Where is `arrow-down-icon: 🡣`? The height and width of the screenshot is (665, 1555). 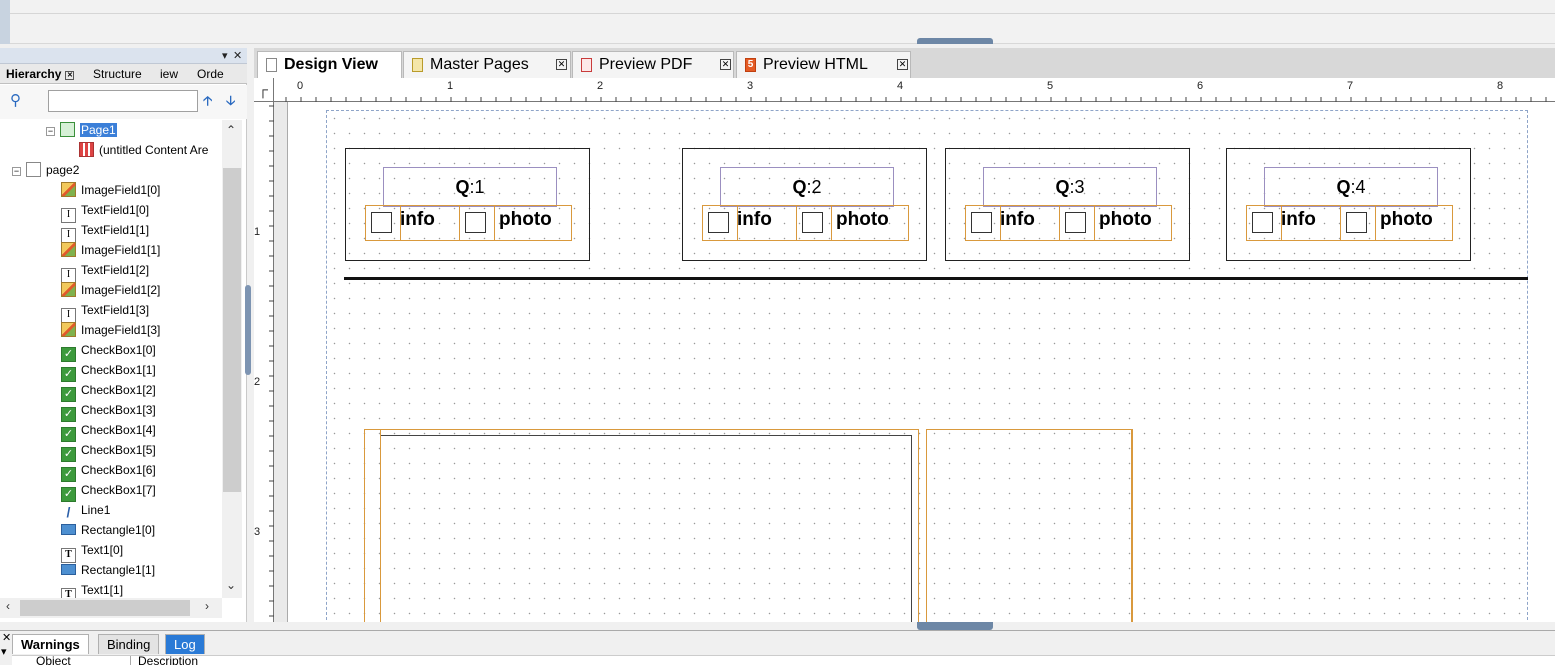
arrow-down-icon: 🡣 is located at coordinates (230, 103).